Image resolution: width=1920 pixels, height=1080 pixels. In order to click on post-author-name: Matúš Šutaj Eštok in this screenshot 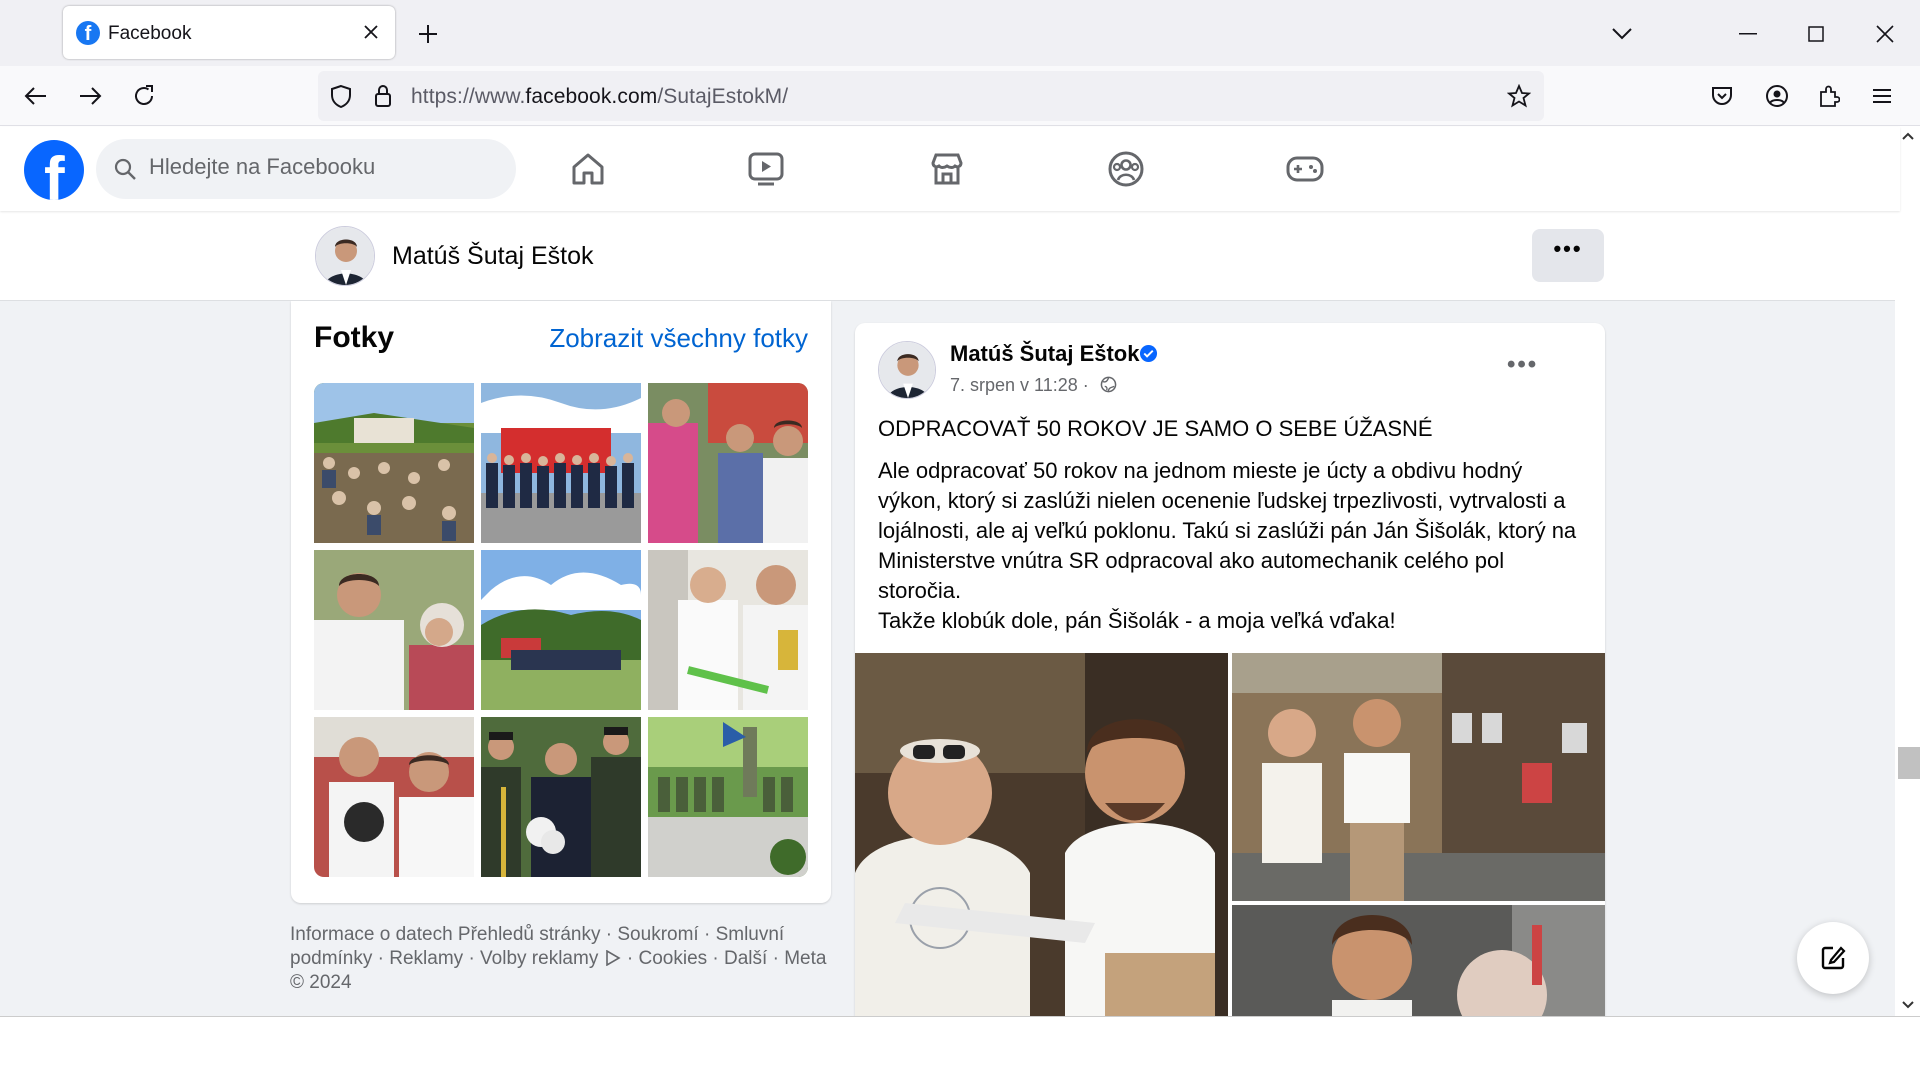, I will do `click(1044, 354)`.